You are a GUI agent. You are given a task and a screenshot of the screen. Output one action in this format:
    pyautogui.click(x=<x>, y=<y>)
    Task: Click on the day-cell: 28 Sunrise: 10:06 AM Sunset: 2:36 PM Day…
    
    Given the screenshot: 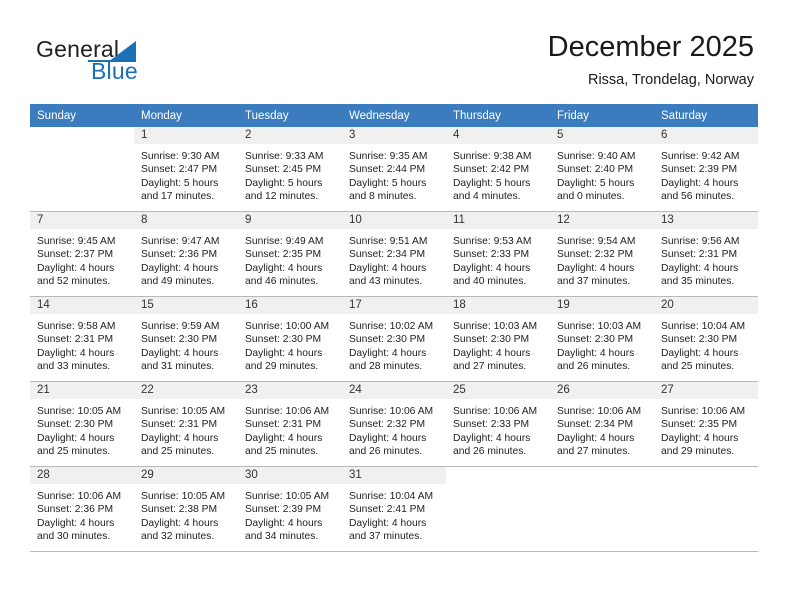 What is the action you would take?
    pyautogui.click(x=82, y=509)
    